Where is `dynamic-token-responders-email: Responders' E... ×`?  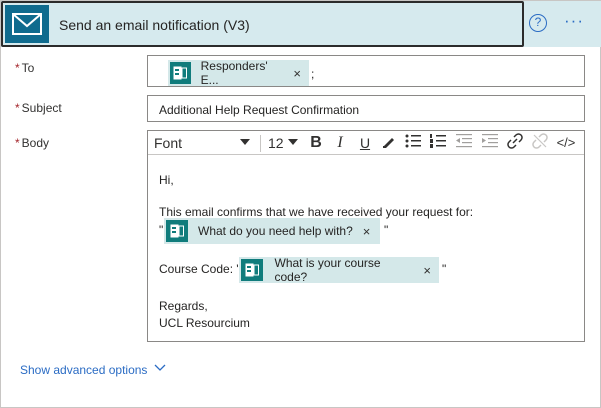 dynamic-token-responders-email: Responders' E... × is located at coordinates (238, 73).